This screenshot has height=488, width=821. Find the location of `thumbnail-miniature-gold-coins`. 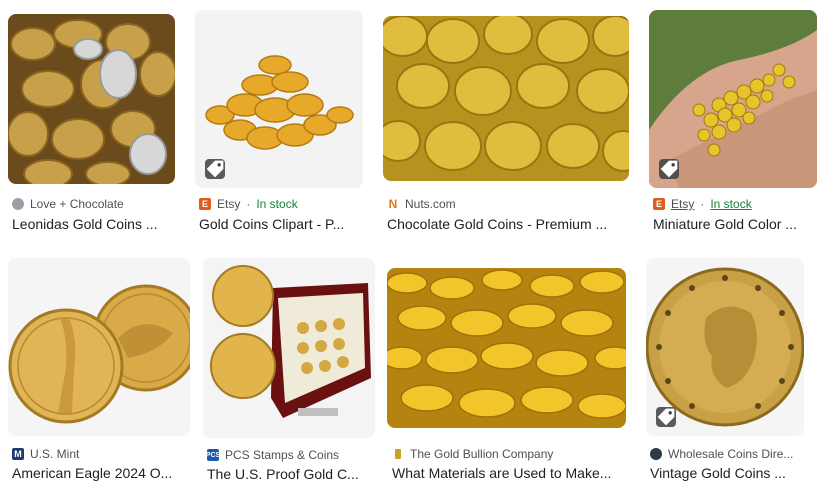

thumbnail-miniature-gold-coins is located at coordinates (733, 99).